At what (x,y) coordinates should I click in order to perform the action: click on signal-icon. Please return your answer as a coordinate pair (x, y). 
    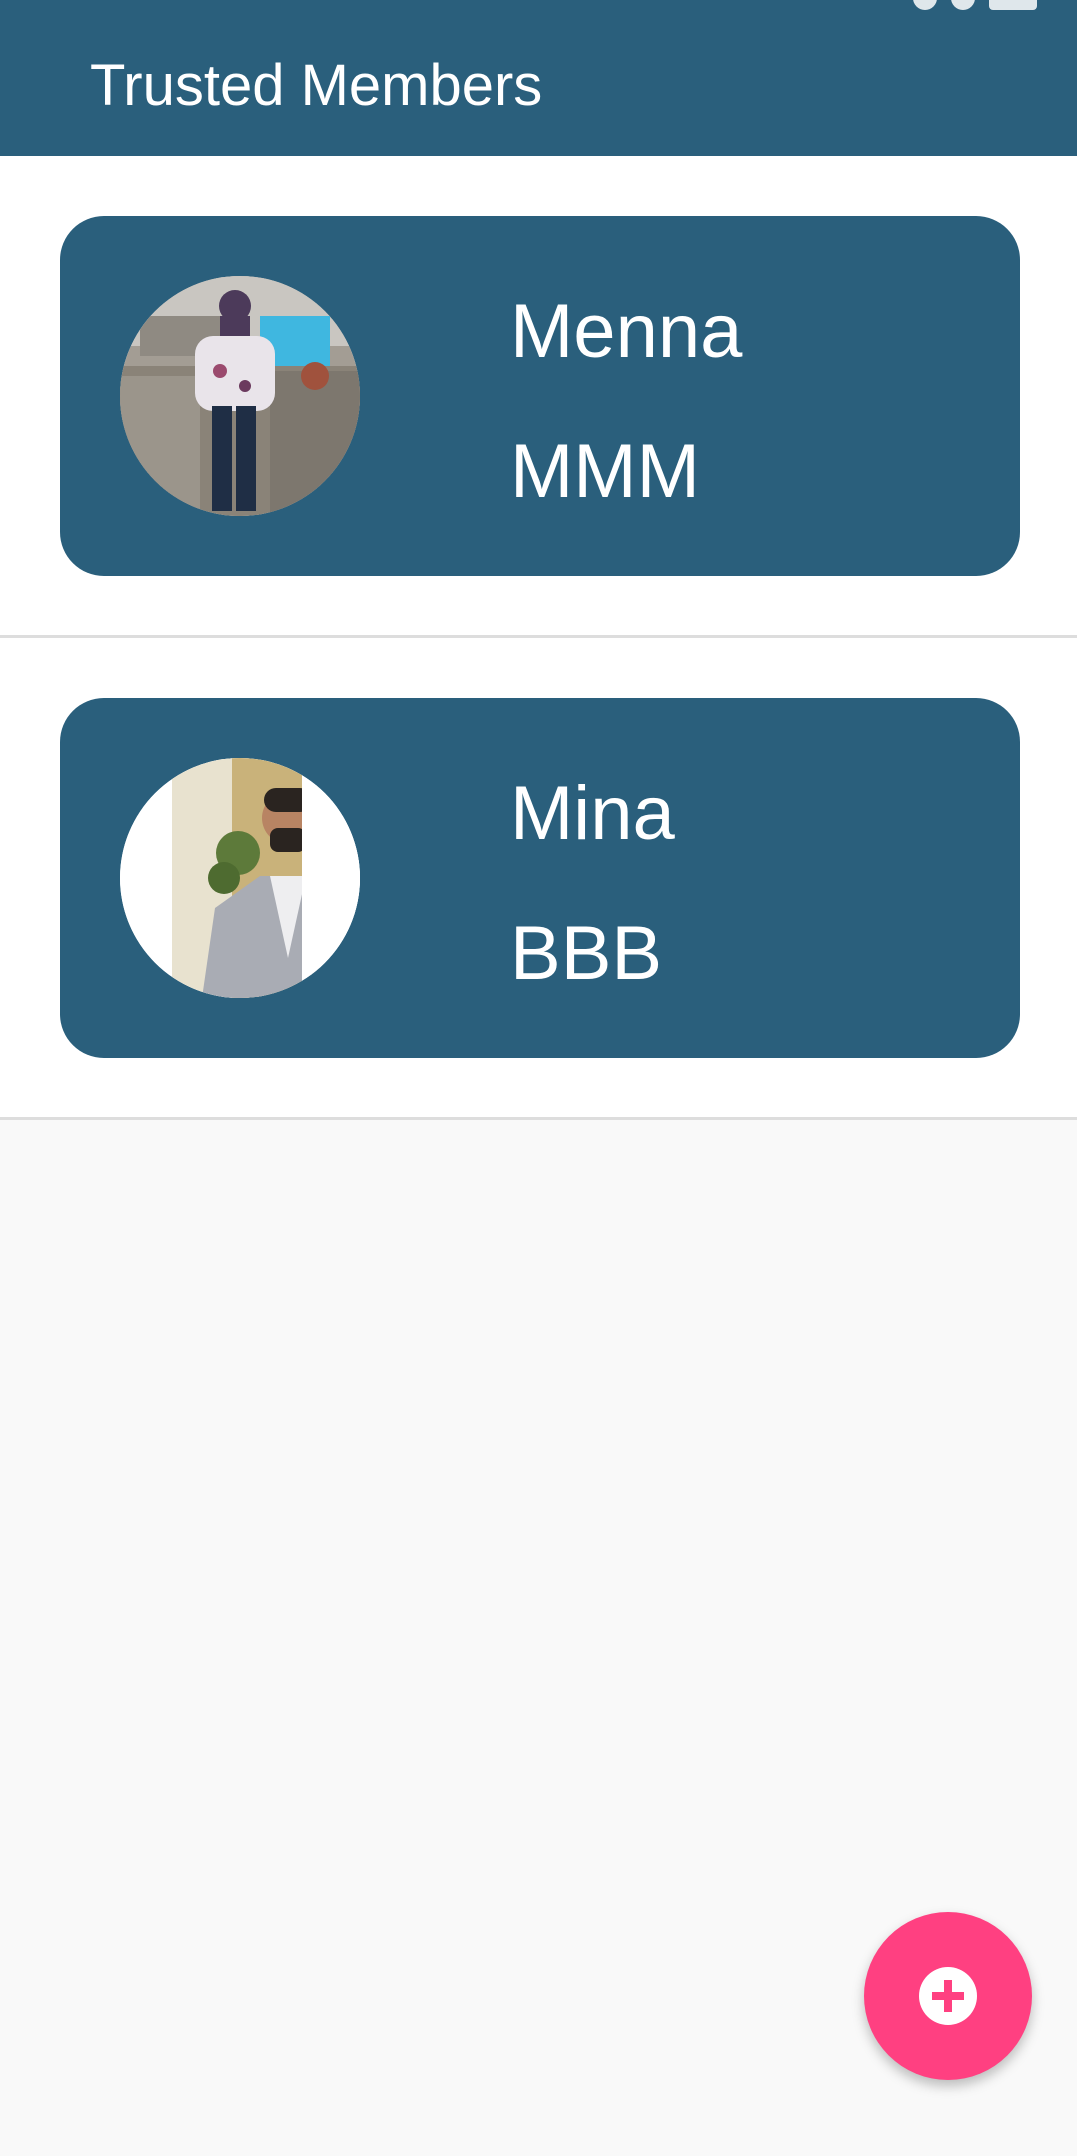
    Looking at the image, I should click on (925, 5).